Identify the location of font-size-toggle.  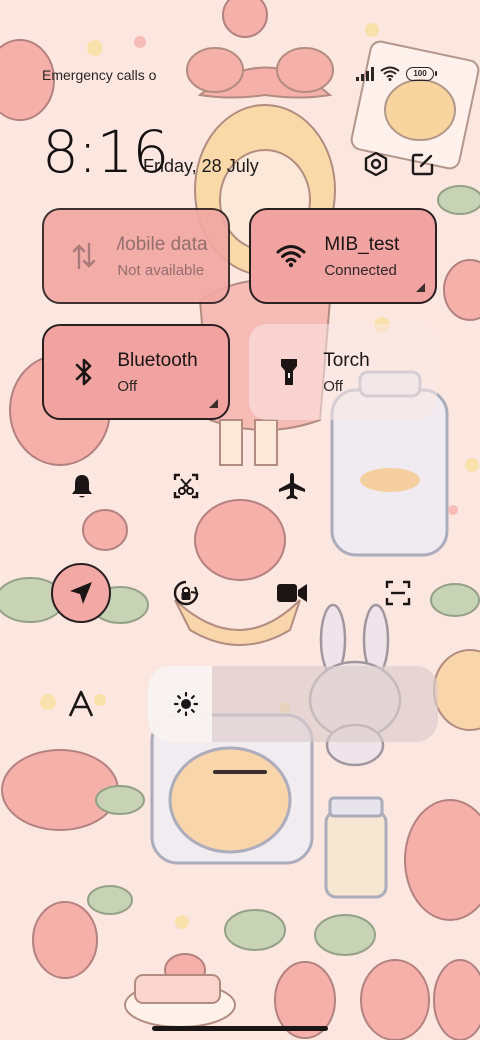
(81, 704).